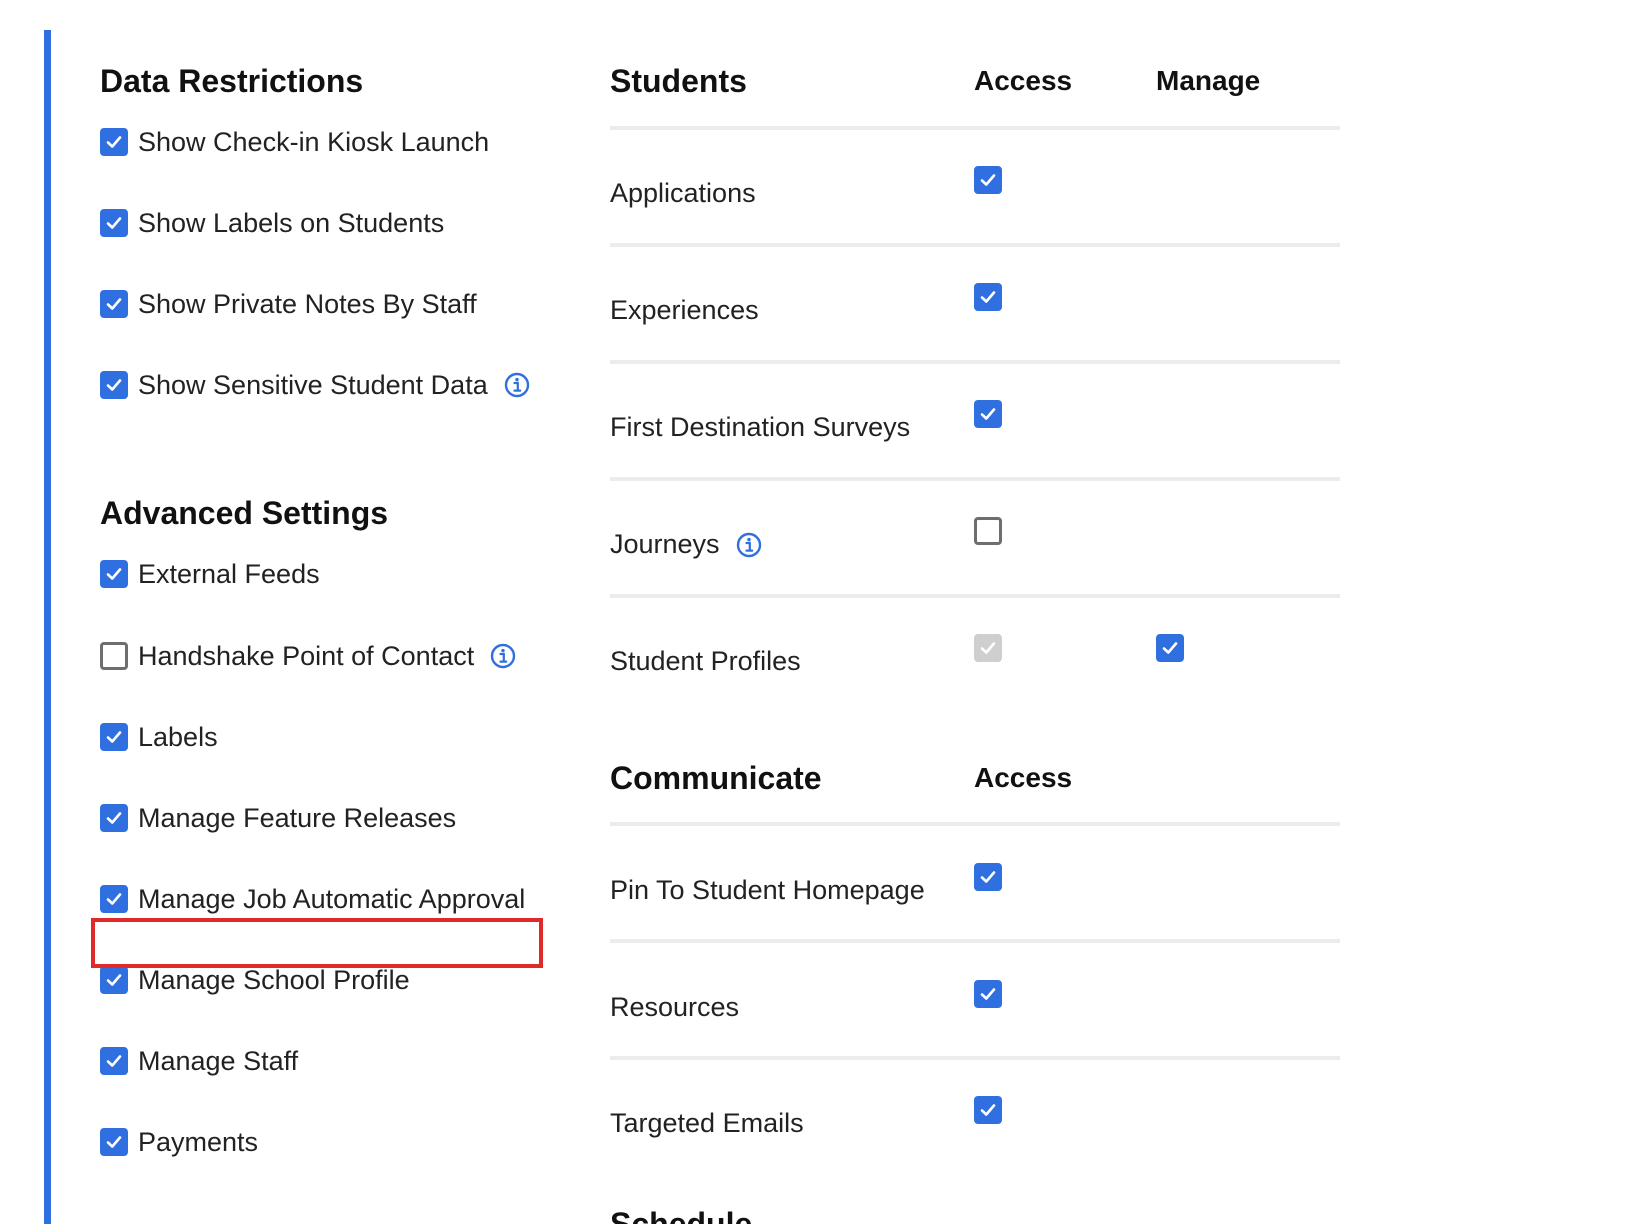 The width and height of the screenshot is (1644, 1224). Describe the element at coordinates (314, 141) in the screenshot. I see `option-label: Show Check-in Kiosk Launch` at that location.